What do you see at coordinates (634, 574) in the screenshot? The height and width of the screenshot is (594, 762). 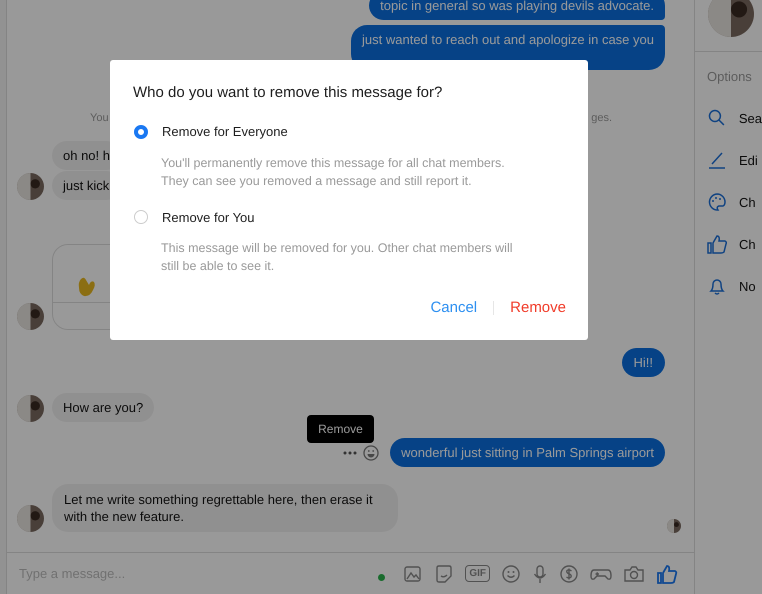 I see `camera-icon` at bounding box center [634, 574].